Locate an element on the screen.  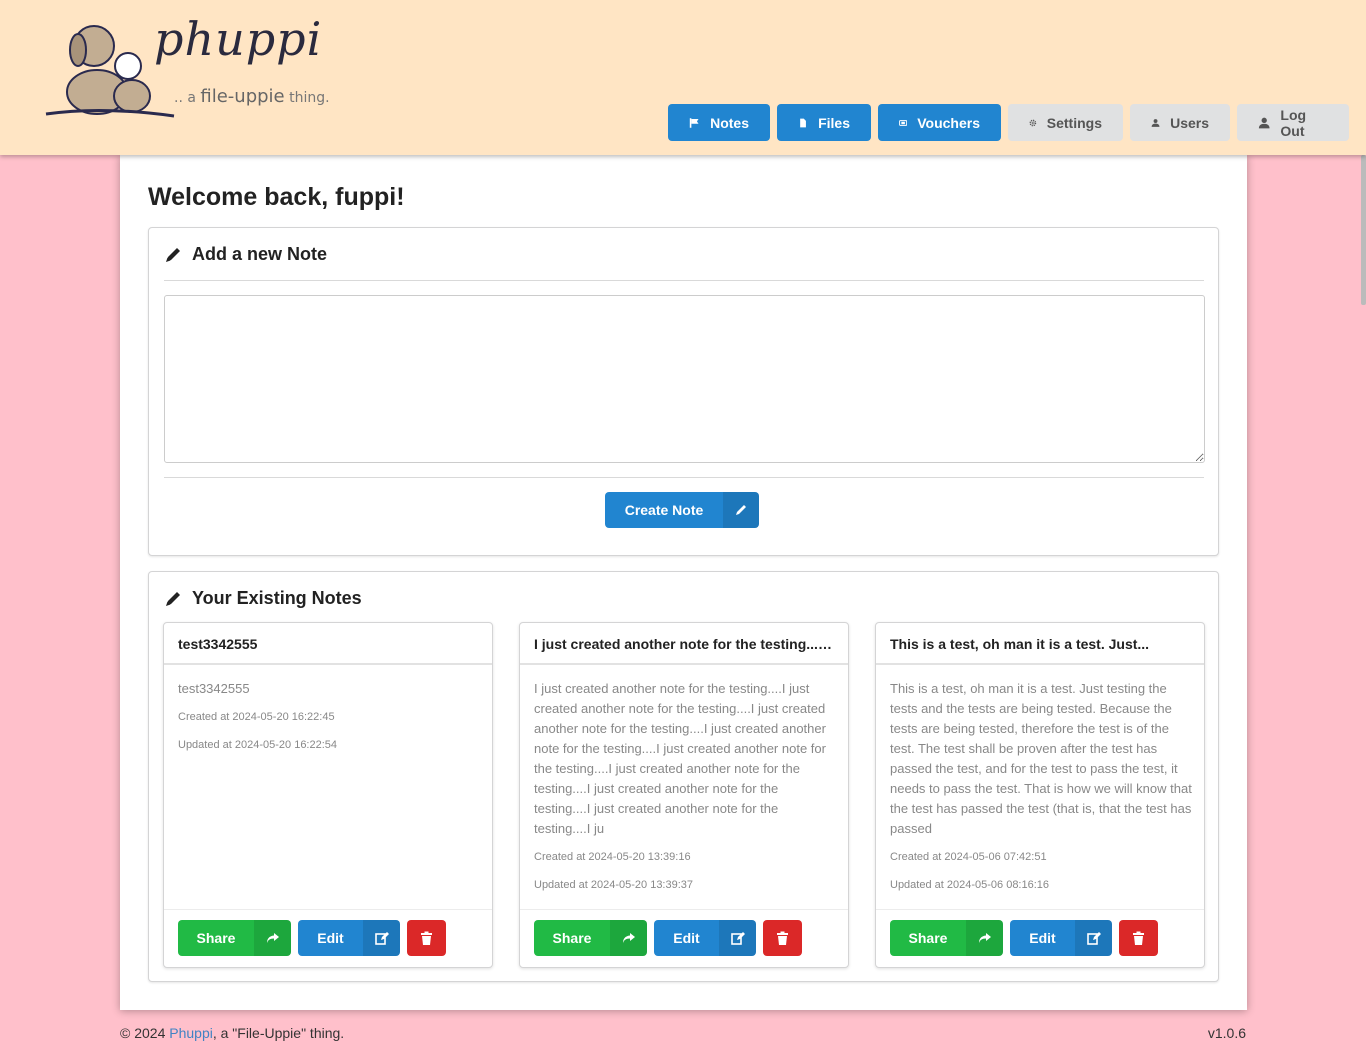
existing-notes-heading-text: Your Existing Notes is located at coordinates (277, 598).